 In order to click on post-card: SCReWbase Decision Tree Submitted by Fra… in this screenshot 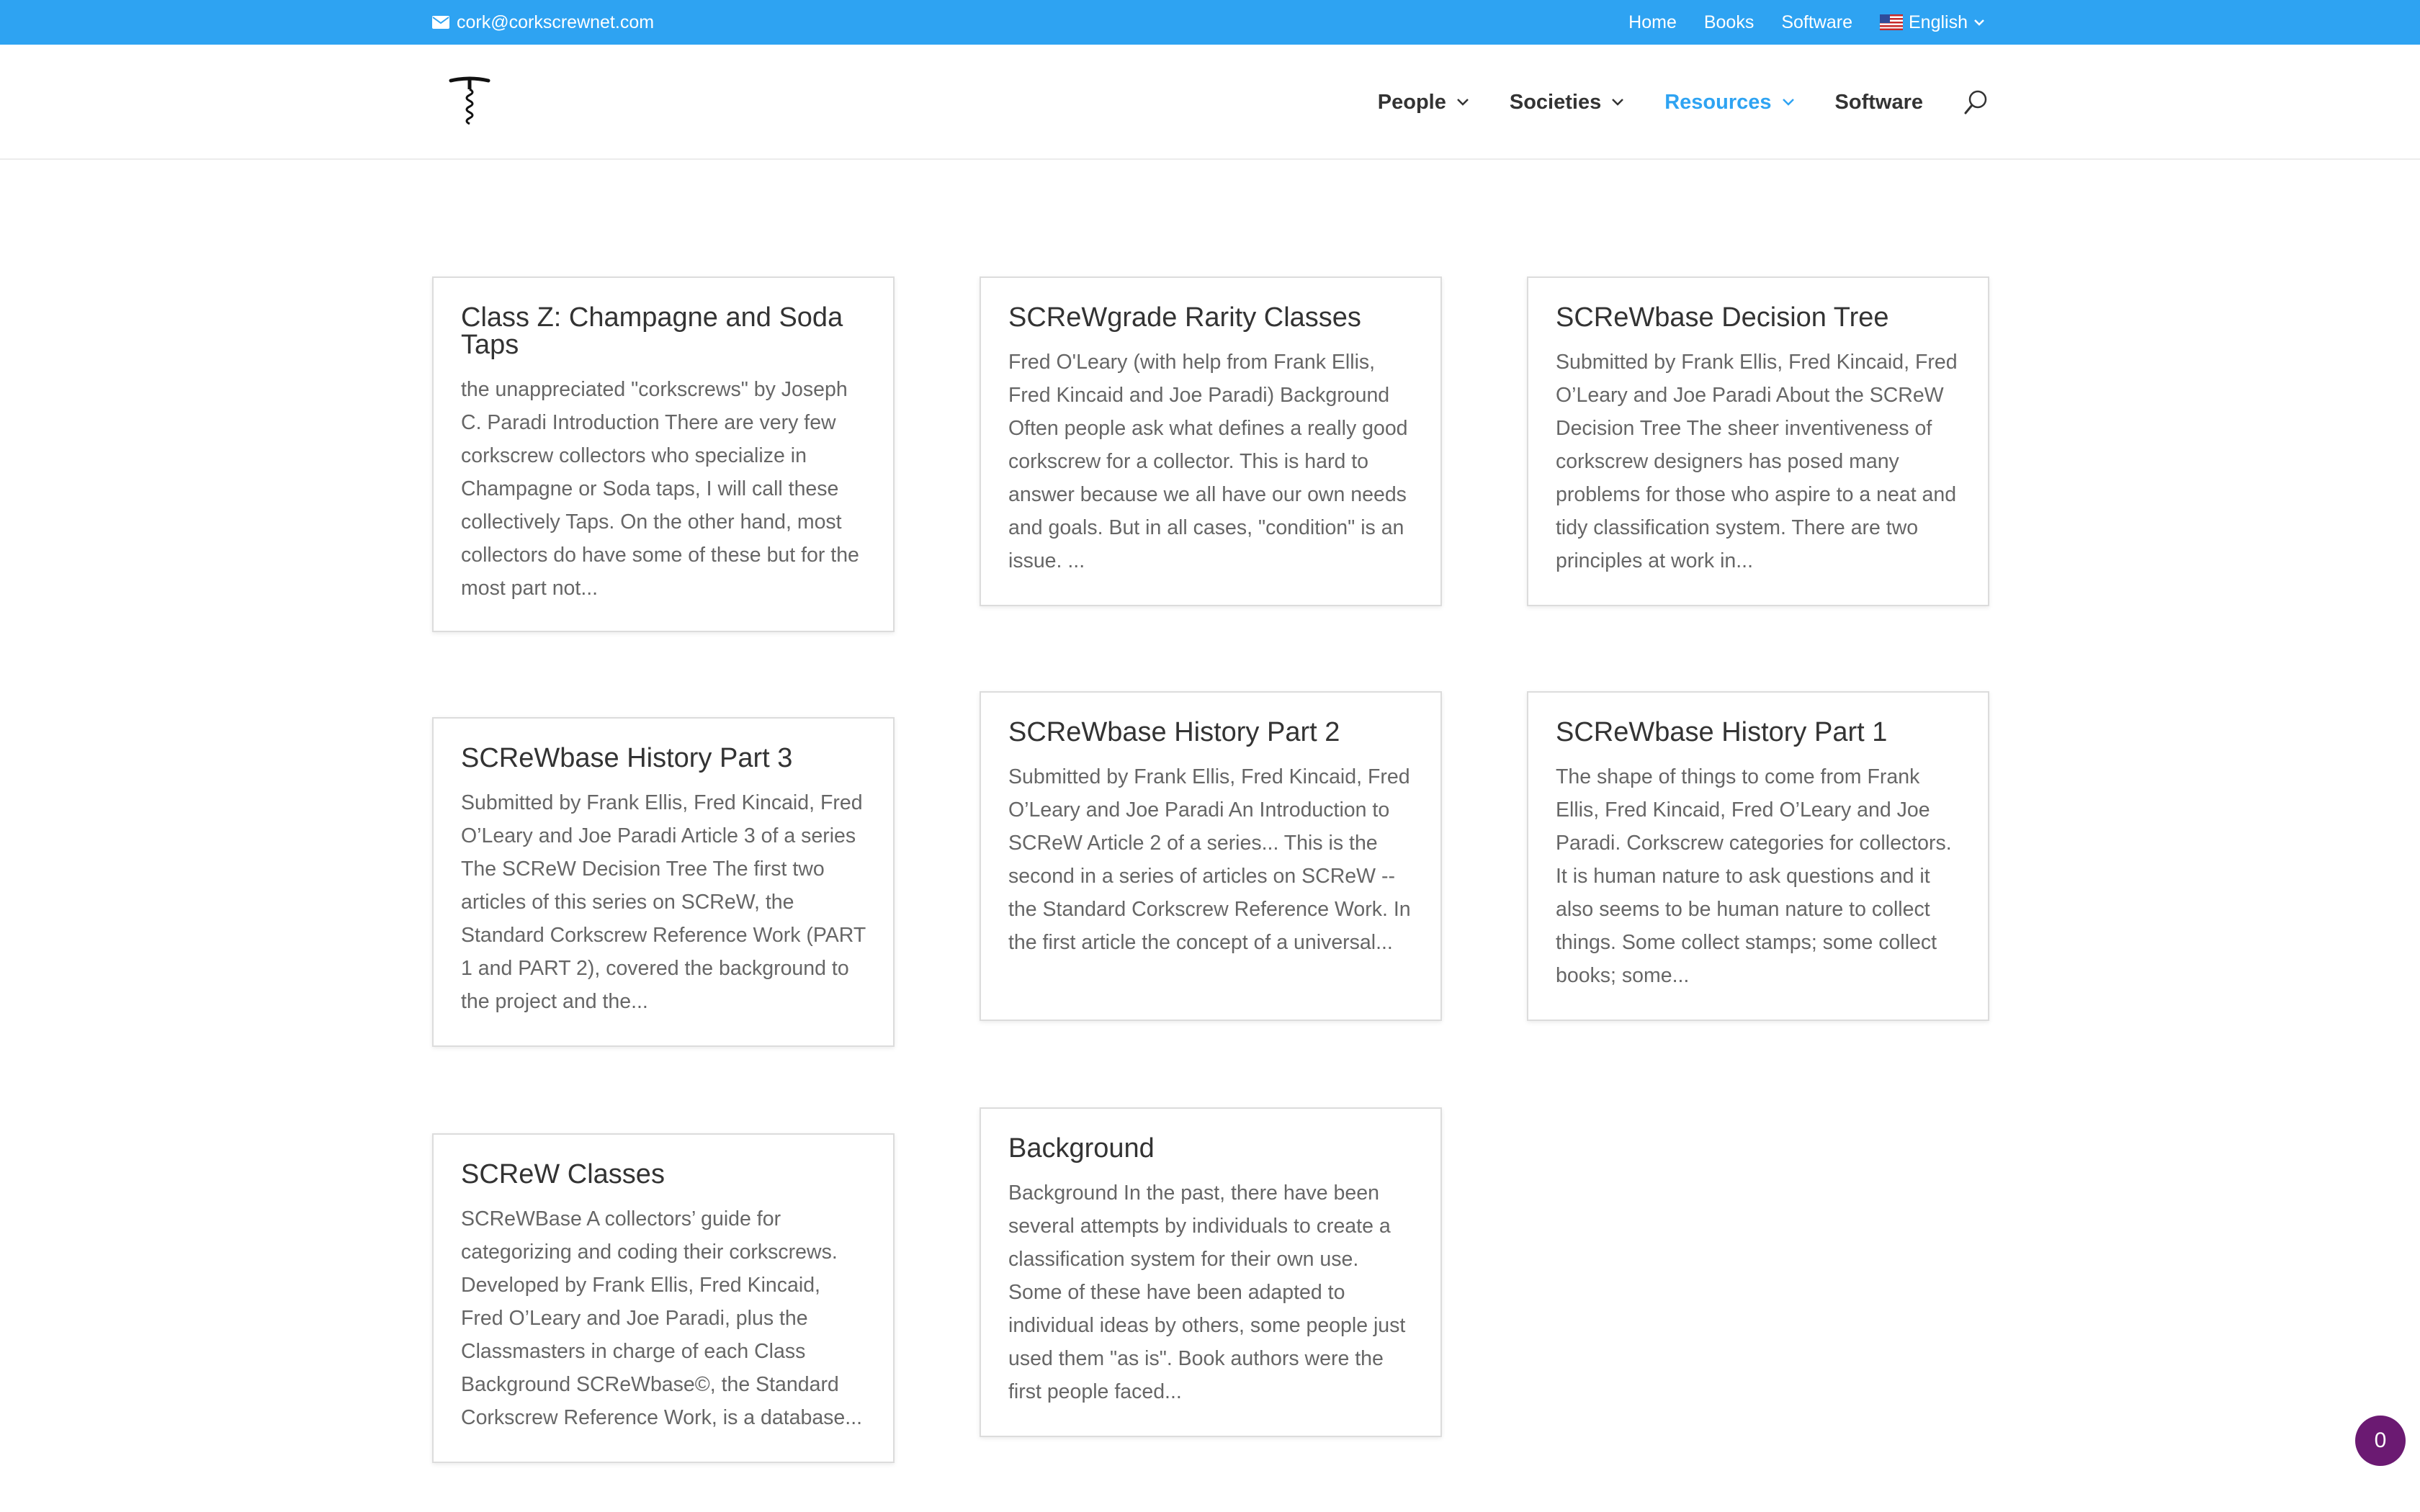, I will do `click(1758, 441)`.